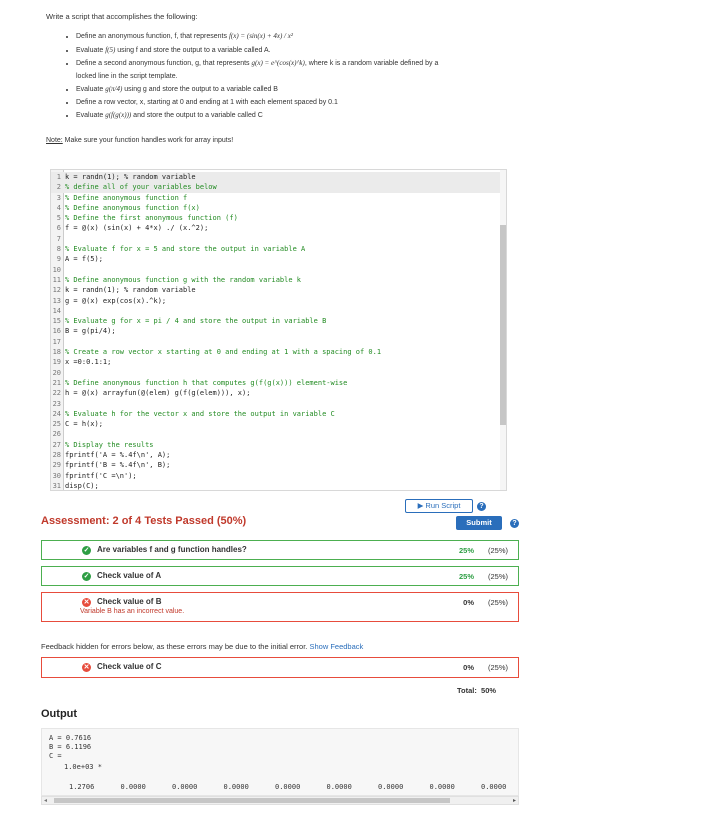 Image resolution: width=705 pixels, height=816 pixels. I want to click on code-text: A = f(5);, so click(83, 259).